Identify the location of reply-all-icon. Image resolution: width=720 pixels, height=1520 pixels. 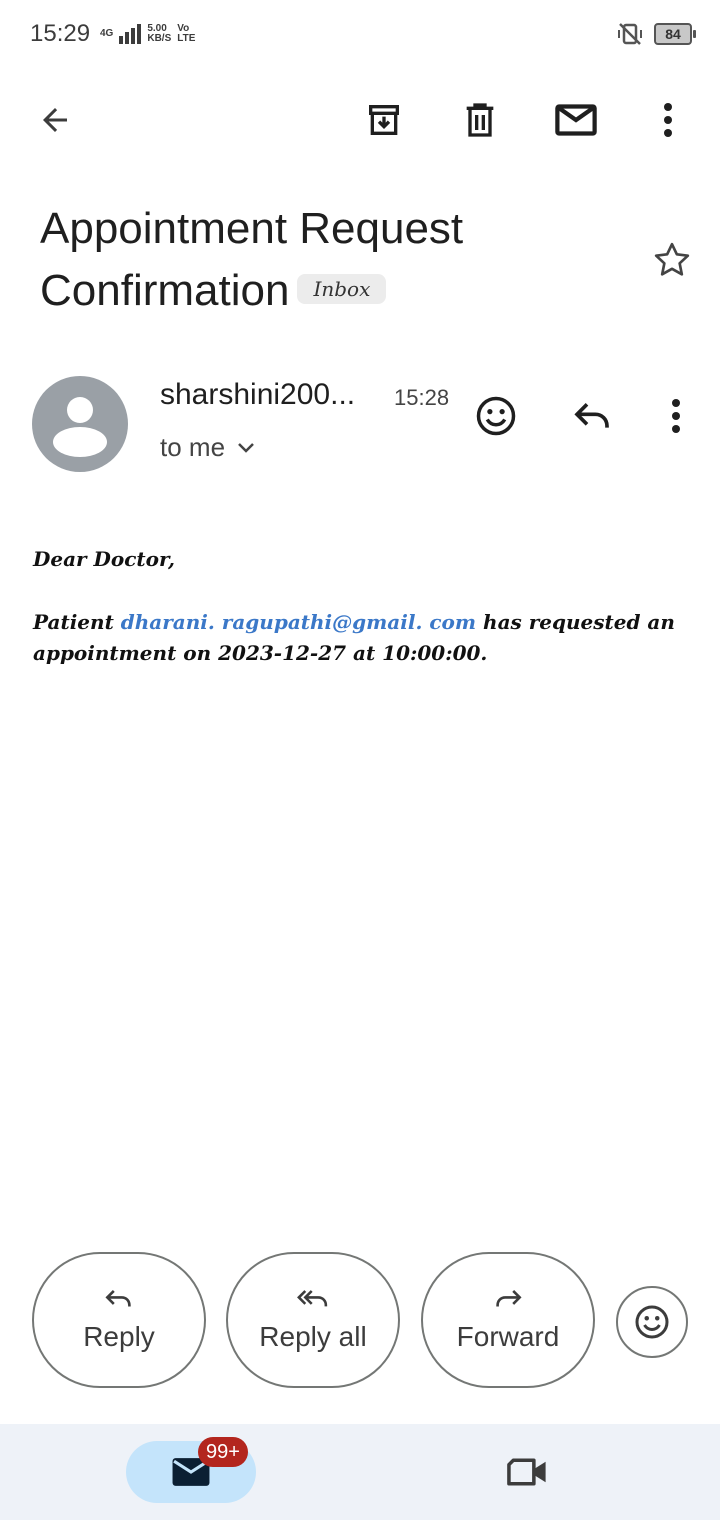
(312, 1298).